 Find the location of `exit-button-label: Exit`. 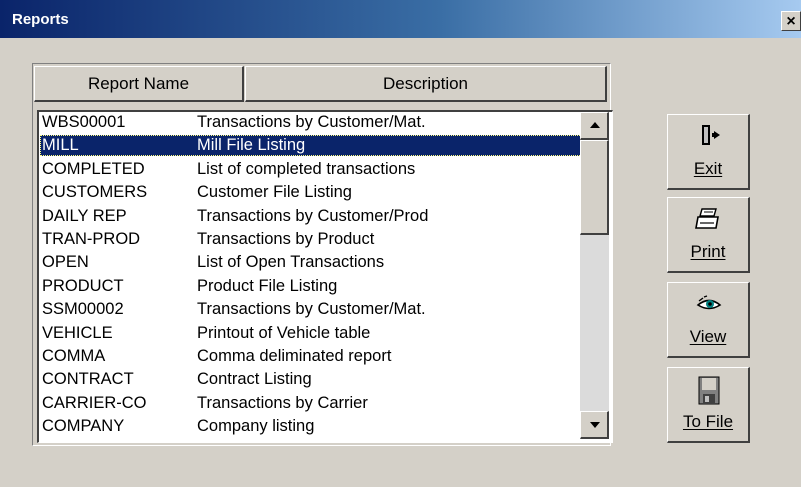

exit-button-label: Exit is located at coordinates (708, 168).